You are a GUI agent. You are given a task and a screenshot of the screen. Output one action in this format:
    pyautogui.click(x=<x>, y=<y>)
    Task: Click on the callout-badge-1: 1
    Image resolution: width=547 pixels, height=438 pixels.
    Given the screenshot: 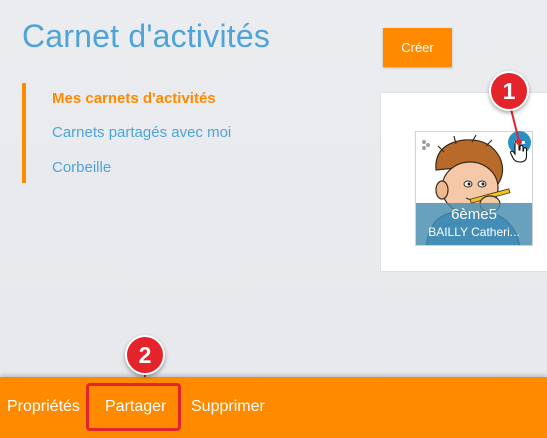 What is the action you would take?
    pyautogui.click(x=509, y=91)
    